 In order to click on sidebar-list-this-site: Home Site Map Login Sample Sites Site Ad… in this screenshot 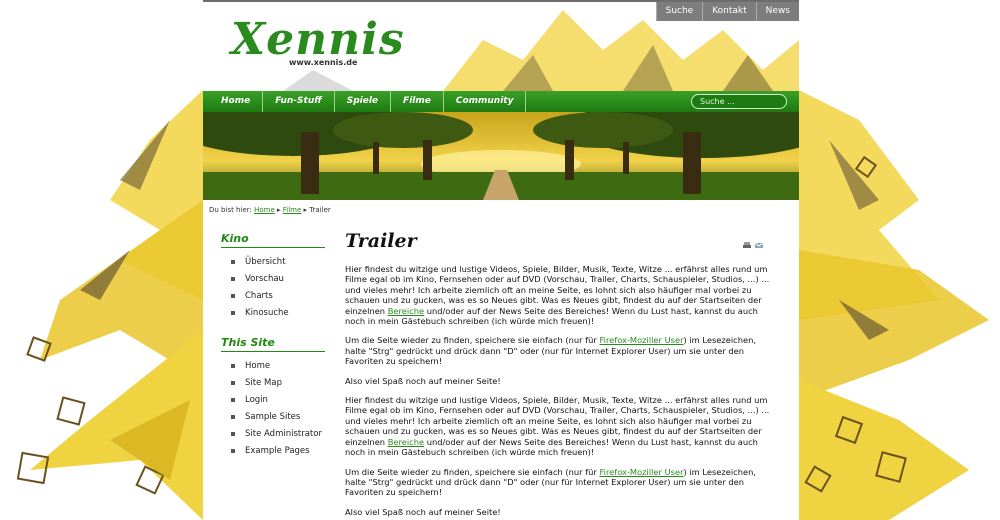, I will do `click(273, 409)`.